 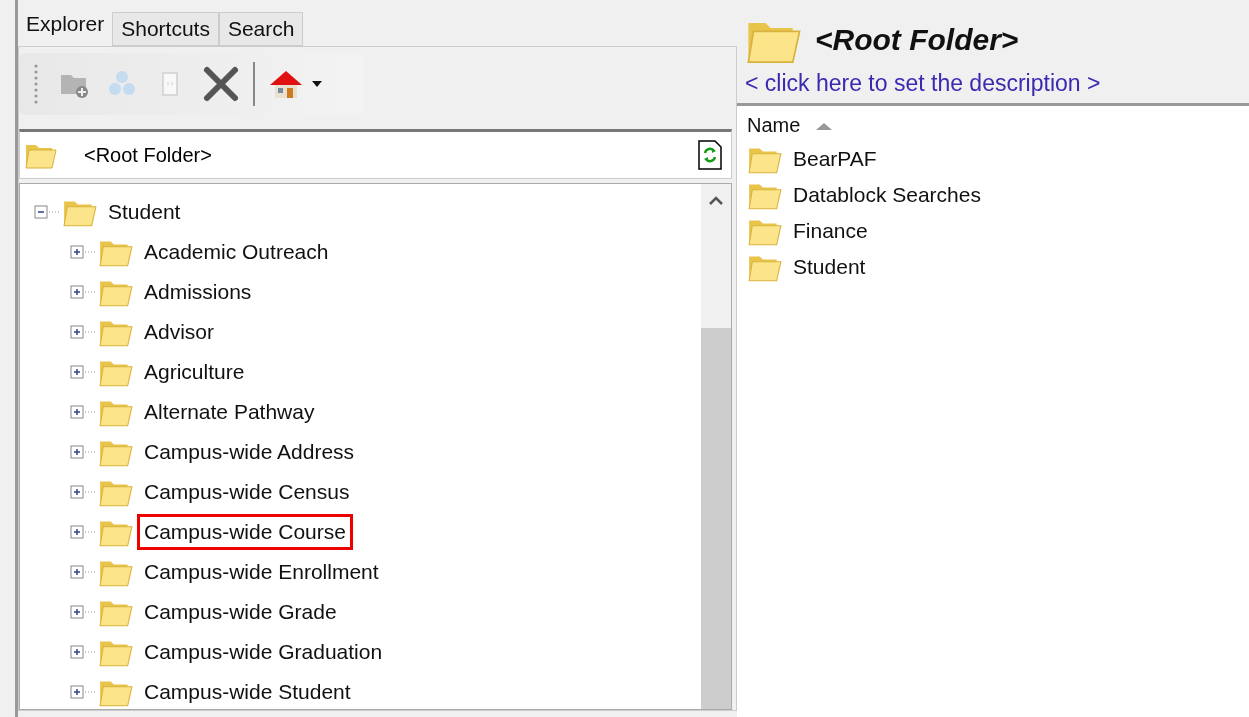 What do you see at coordinates (194, 372) in the screenshot?
I see `tree-item: Agriculture` at bounding box center [194, 372].